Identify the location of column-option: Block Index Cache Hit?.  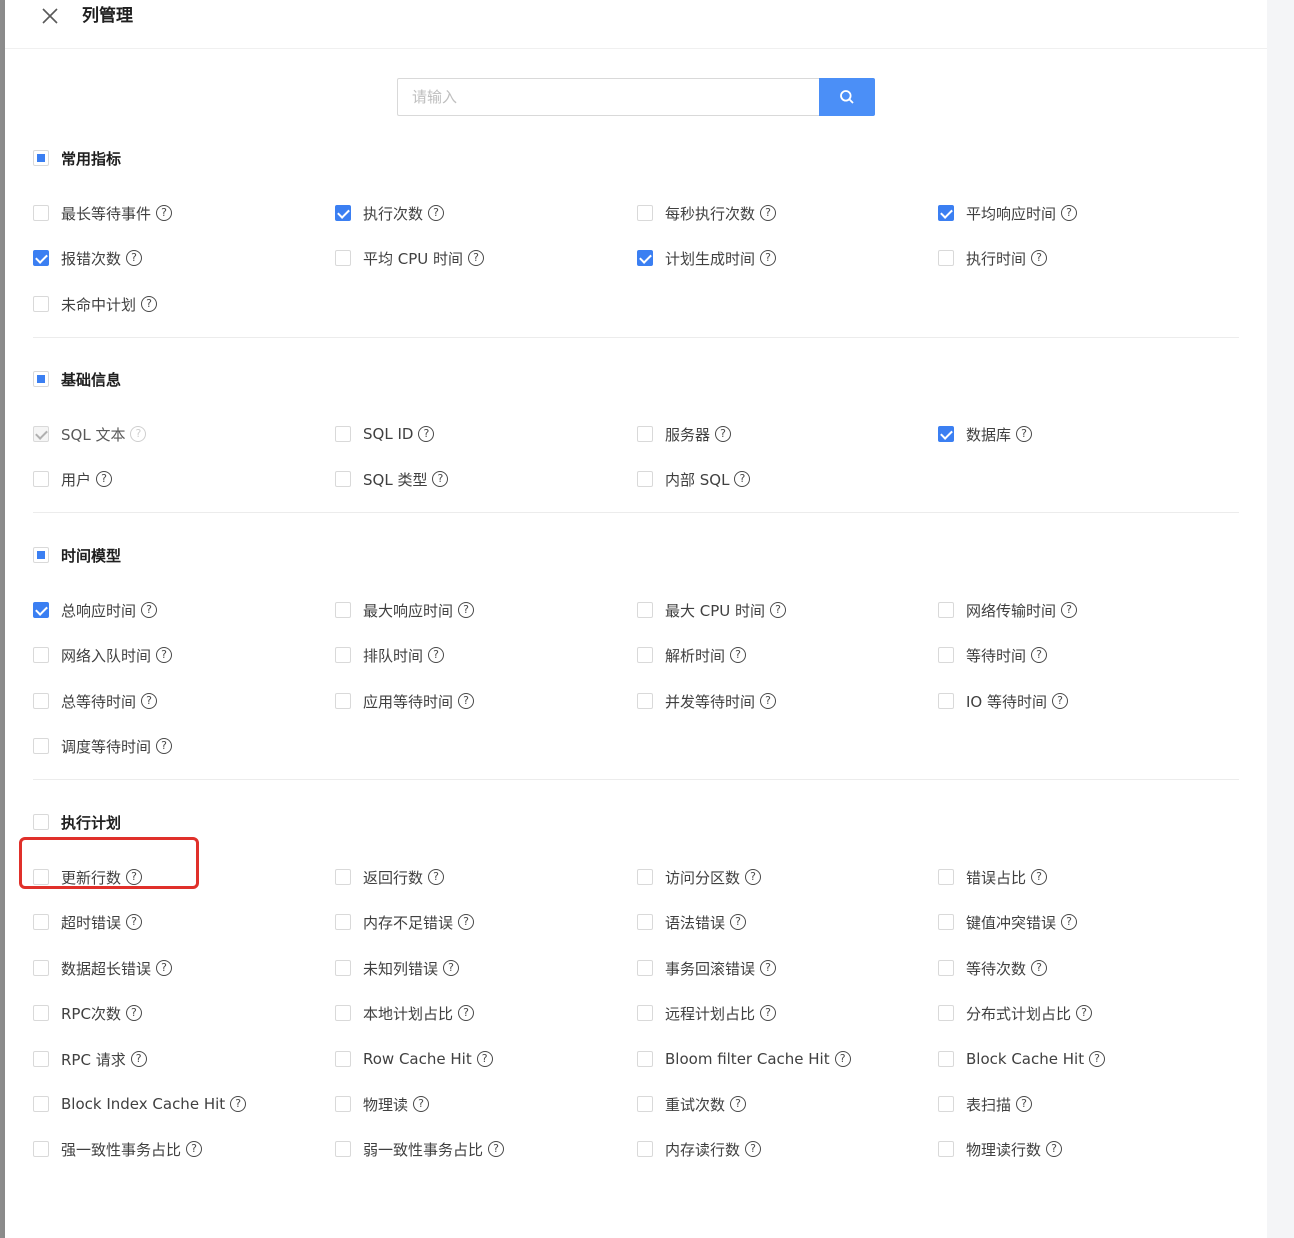
(140, 1104).